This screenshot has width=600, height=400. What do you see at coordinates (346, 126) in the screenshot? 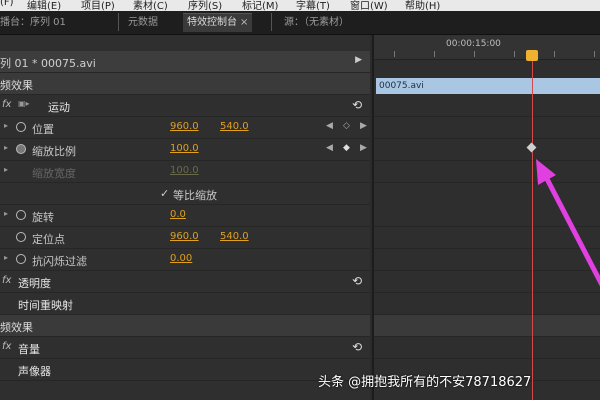
I see `keyframe-diamond-icon: ◇` at bounding box center [346, 126].